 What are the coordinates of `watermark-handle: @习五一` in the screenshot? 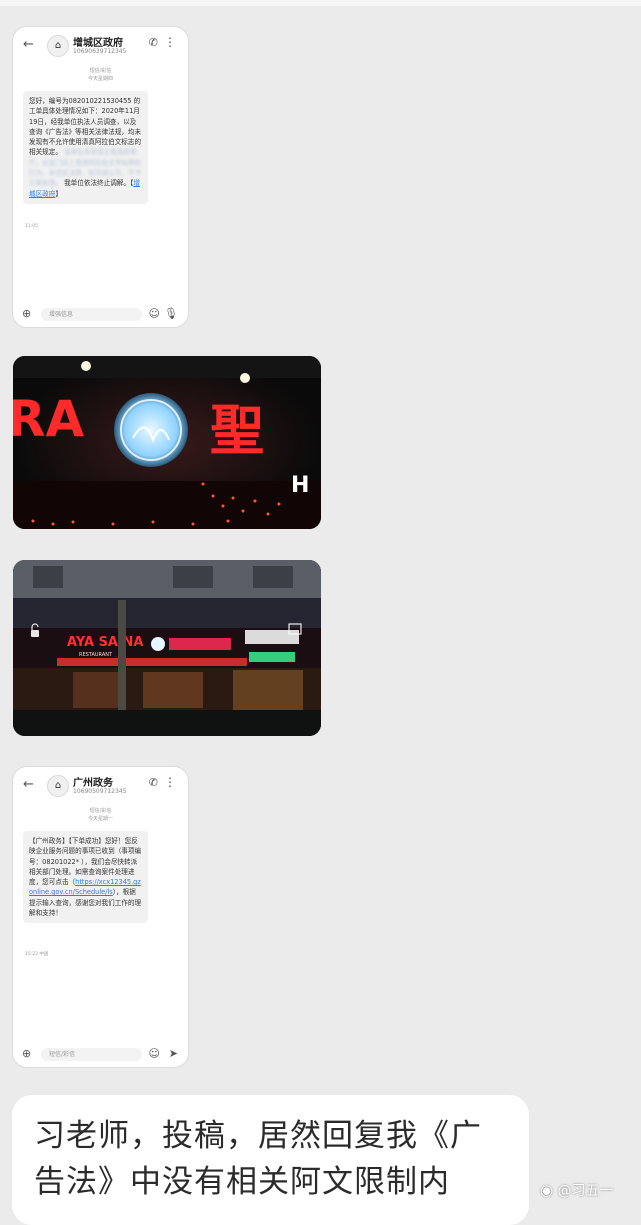 It's located at (585, 1191).